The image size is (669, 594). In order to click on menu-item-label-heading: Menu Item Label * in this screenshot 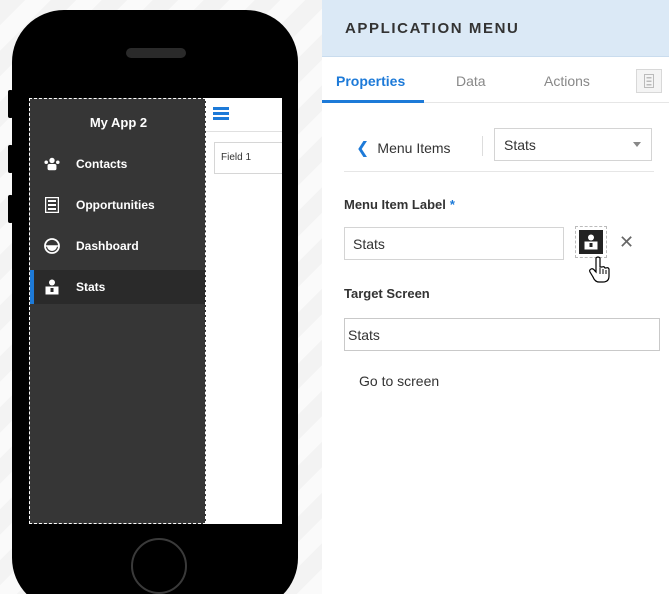, I will do `click(399, 204)`.